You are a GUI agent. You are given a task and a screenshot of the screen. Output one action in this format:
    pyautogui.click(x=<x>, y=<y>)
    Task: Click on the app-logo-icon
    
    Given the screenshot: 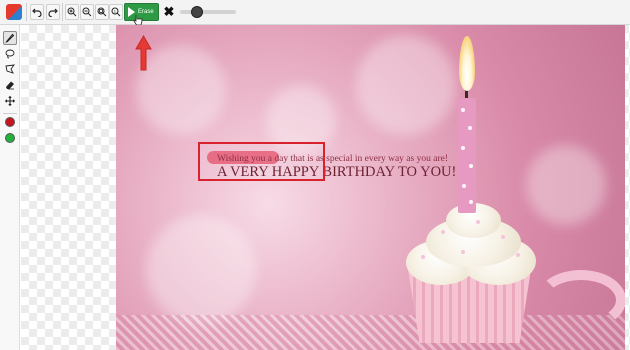 What is the action you would take?
    pyautogui.click(x=14, y=12)
    